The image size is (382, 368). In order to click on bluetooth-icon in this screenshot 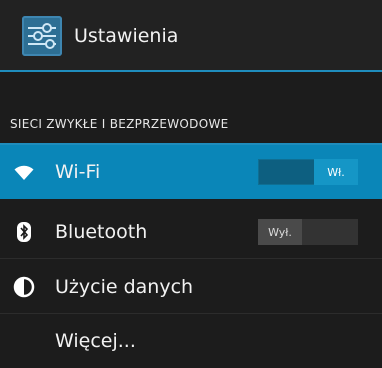, I will do `click(24, 232)`.